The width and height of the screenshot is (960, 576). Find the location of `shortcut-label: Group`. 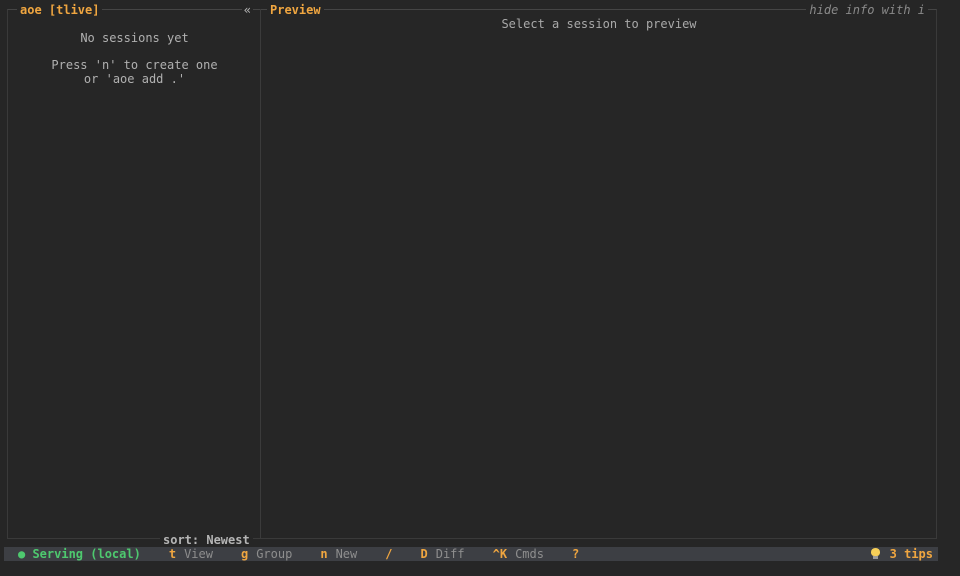

shortcut-label: Group is located at coordinates (274, 554).